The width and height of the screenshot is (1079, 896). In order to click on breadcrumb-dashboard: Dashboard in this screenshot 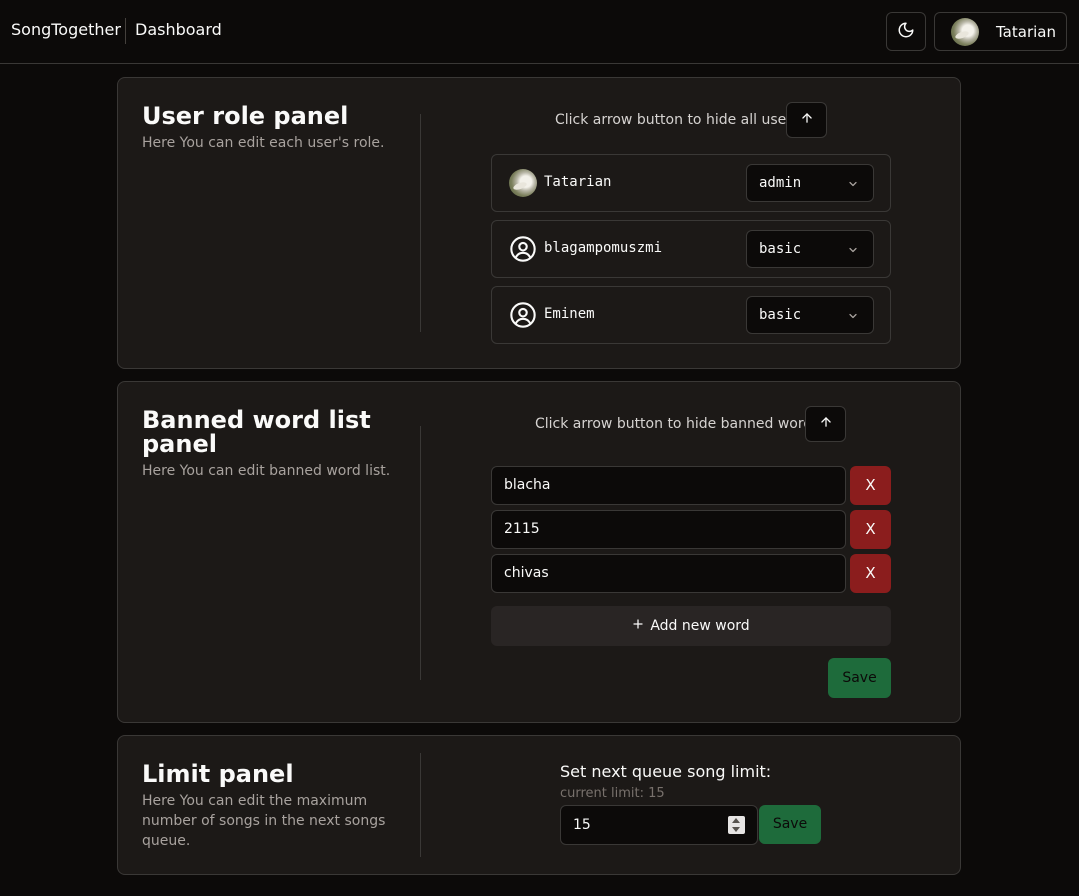, I will do `click(178, 29)`.